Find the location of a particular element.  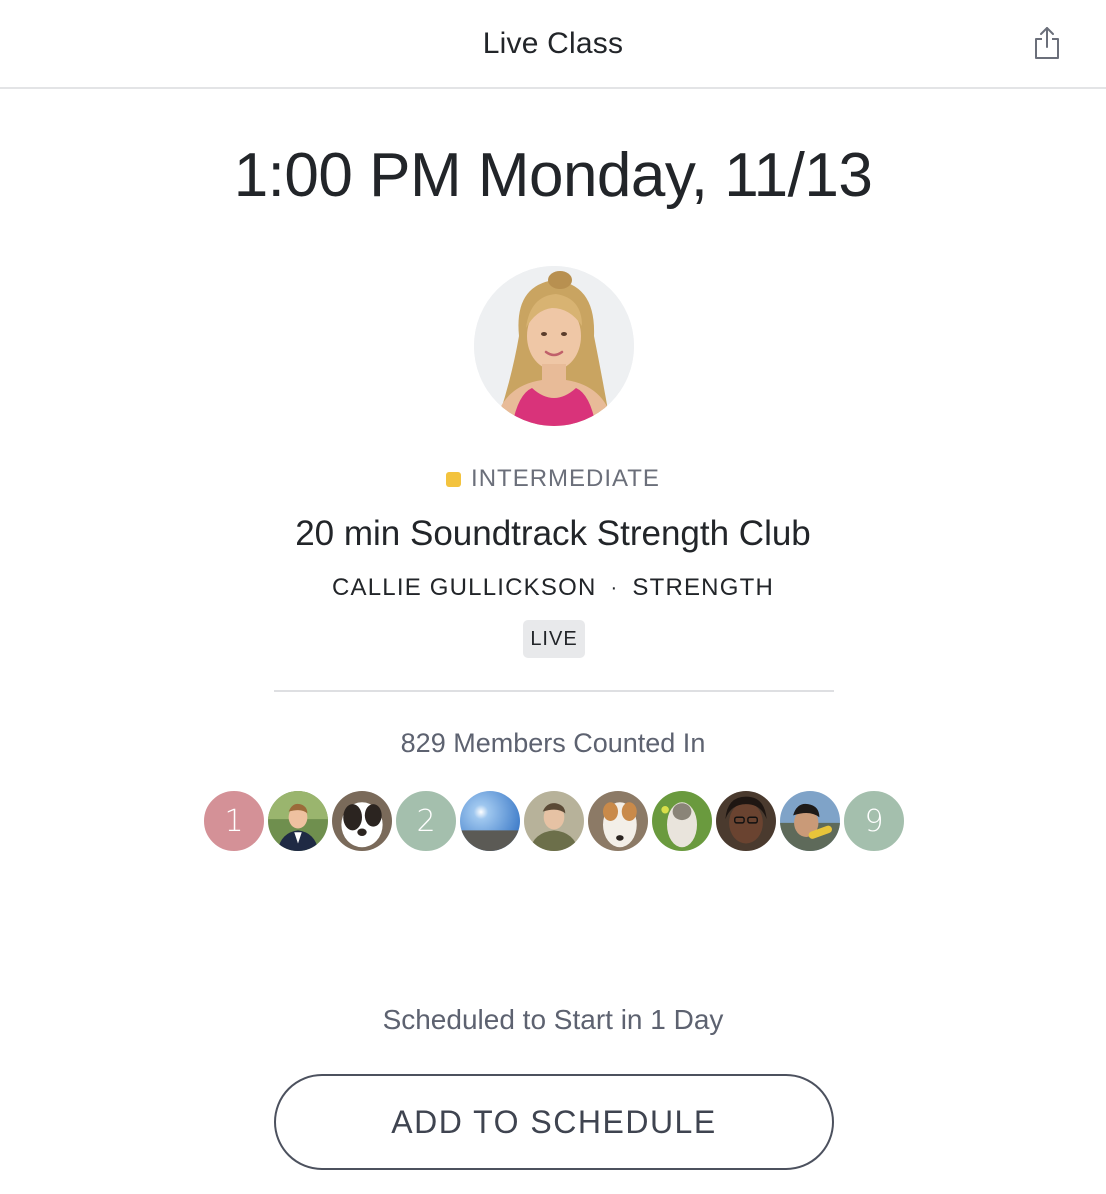

class-meta: CALLIE GULLICKSON · STRENGTH is located at coordinates (553, 588).